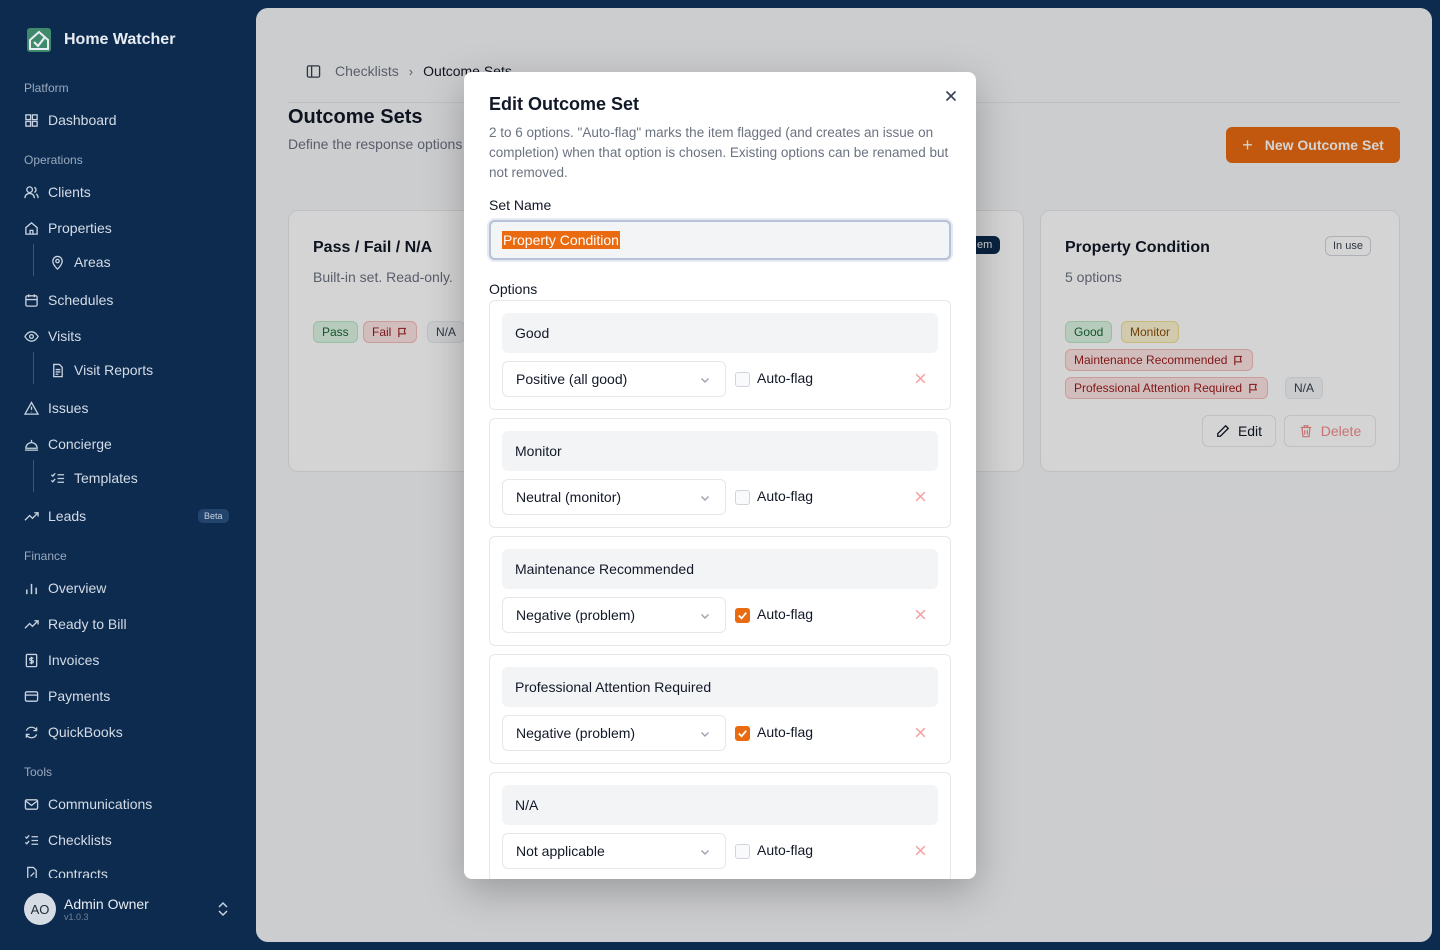  What do you see at coordinates (223, 909) in the screenshot?
I see `chevrons-up-down-icon` at bounding box center [223, 909].